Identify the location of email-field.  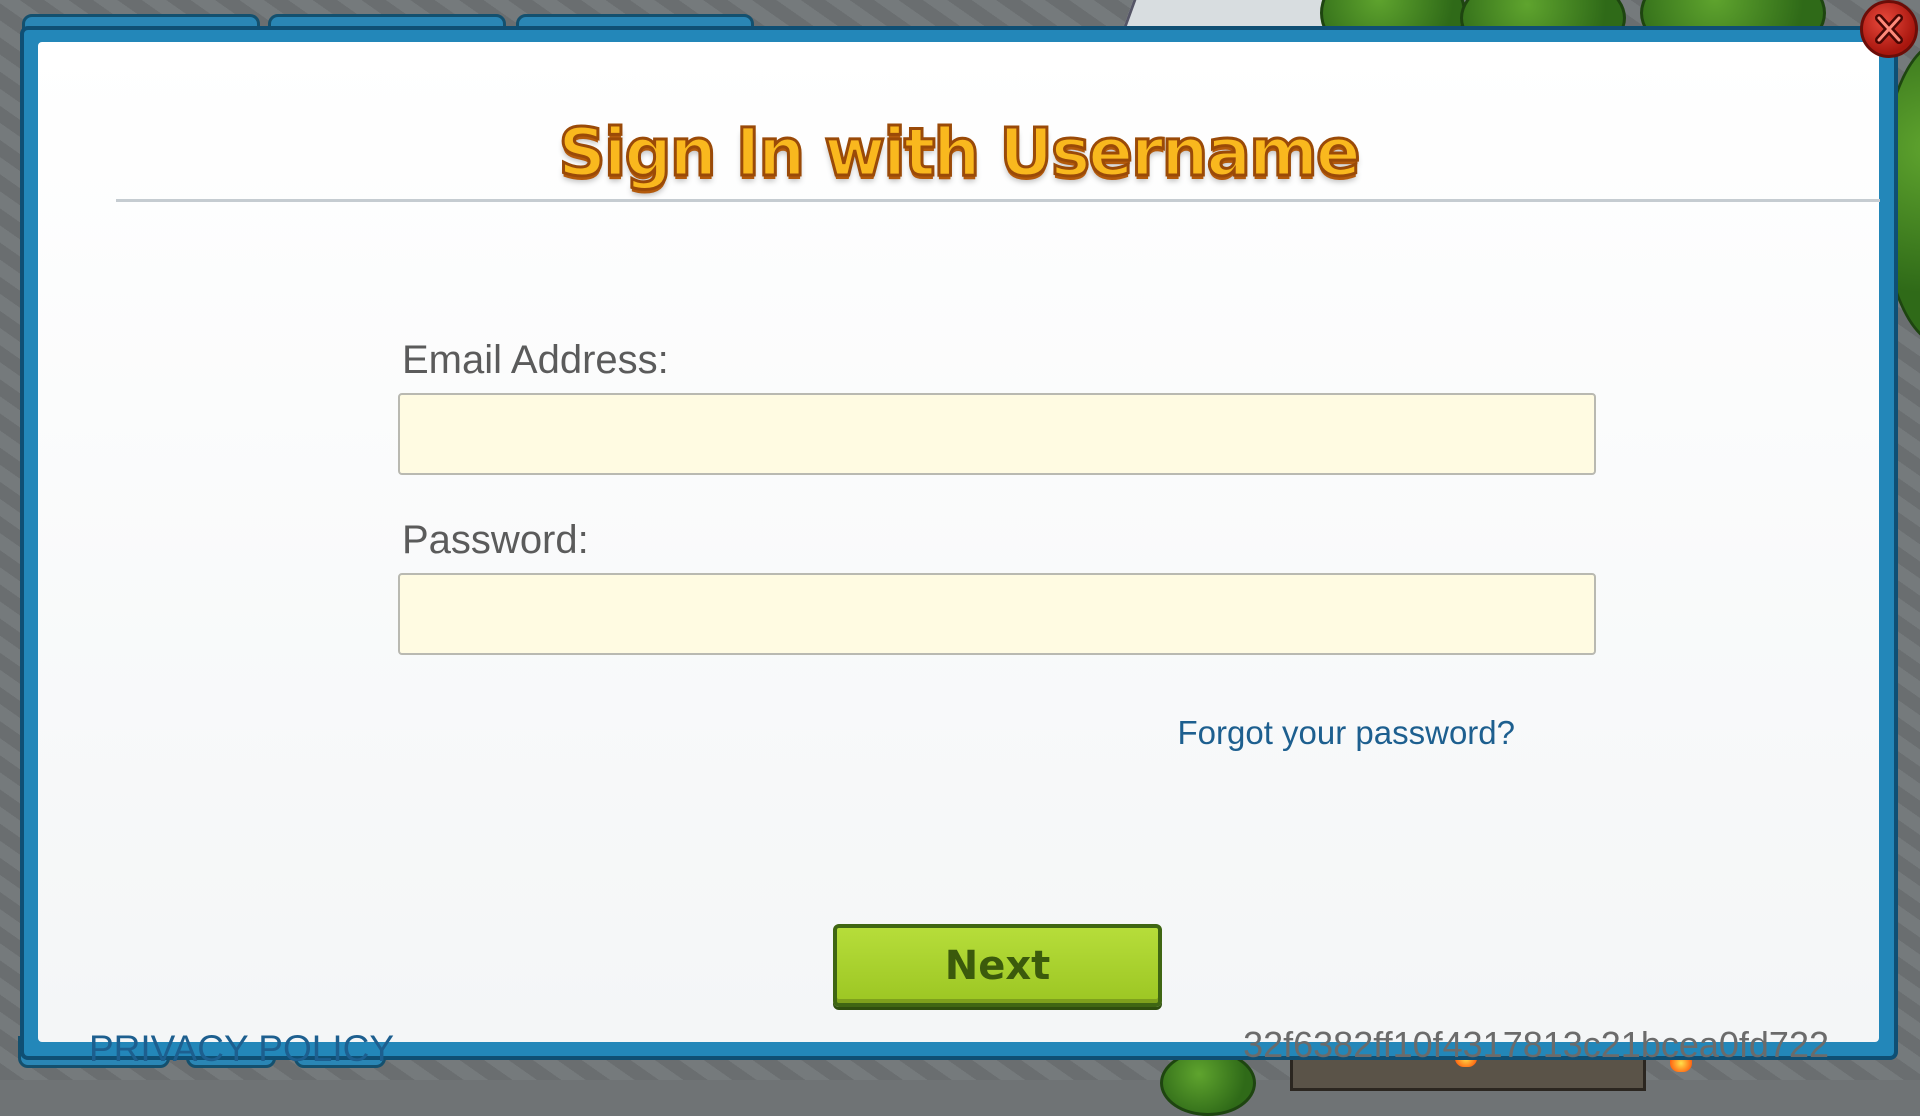
(997, 434).